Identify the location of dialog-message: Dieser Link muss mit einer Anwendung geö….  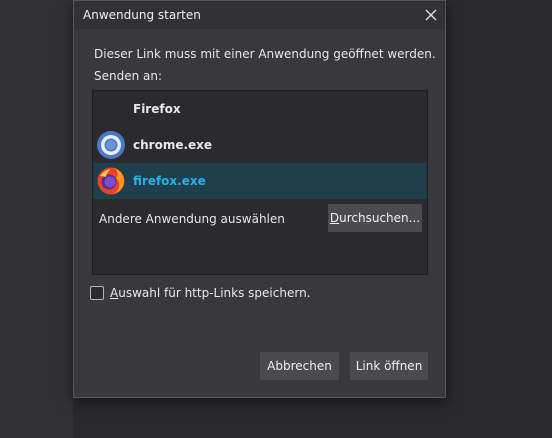
(265, 54).